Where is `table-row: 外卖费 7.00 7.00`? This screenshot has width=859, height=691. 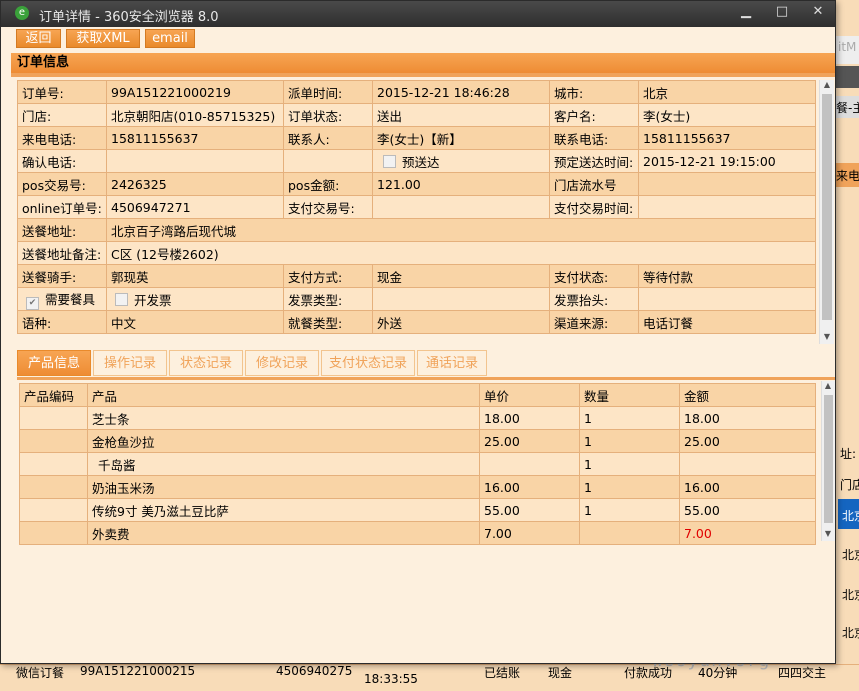
table-row: 外卖费 7.00 7.00 is located at coordinates (417, 533).